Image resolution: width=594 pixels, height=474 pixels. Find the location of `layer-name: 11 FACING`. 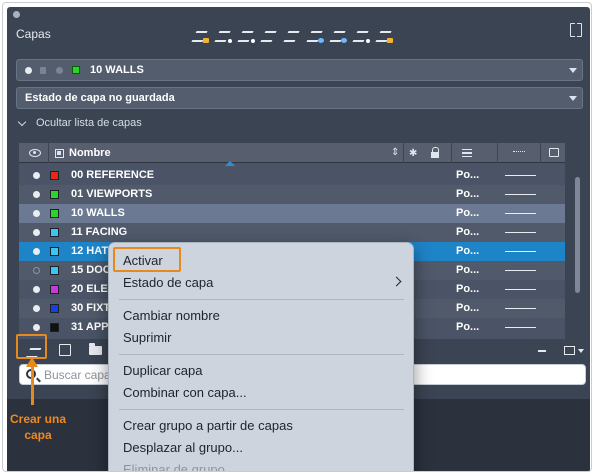

layer-name: 11 FACING is located at coordinates (99, 232).